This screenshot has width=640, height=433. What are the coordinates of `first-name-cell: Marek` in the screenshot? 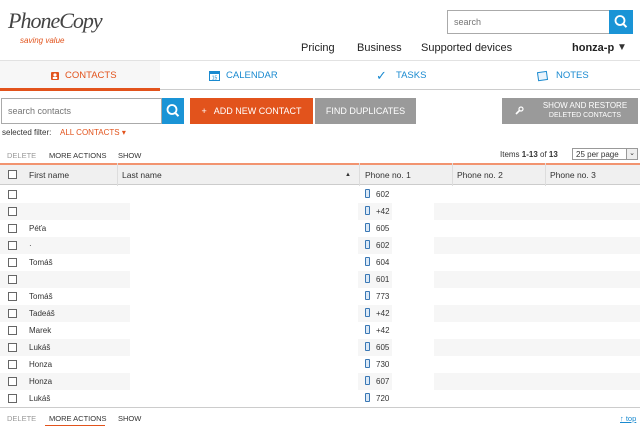 It's located at (40, 330).